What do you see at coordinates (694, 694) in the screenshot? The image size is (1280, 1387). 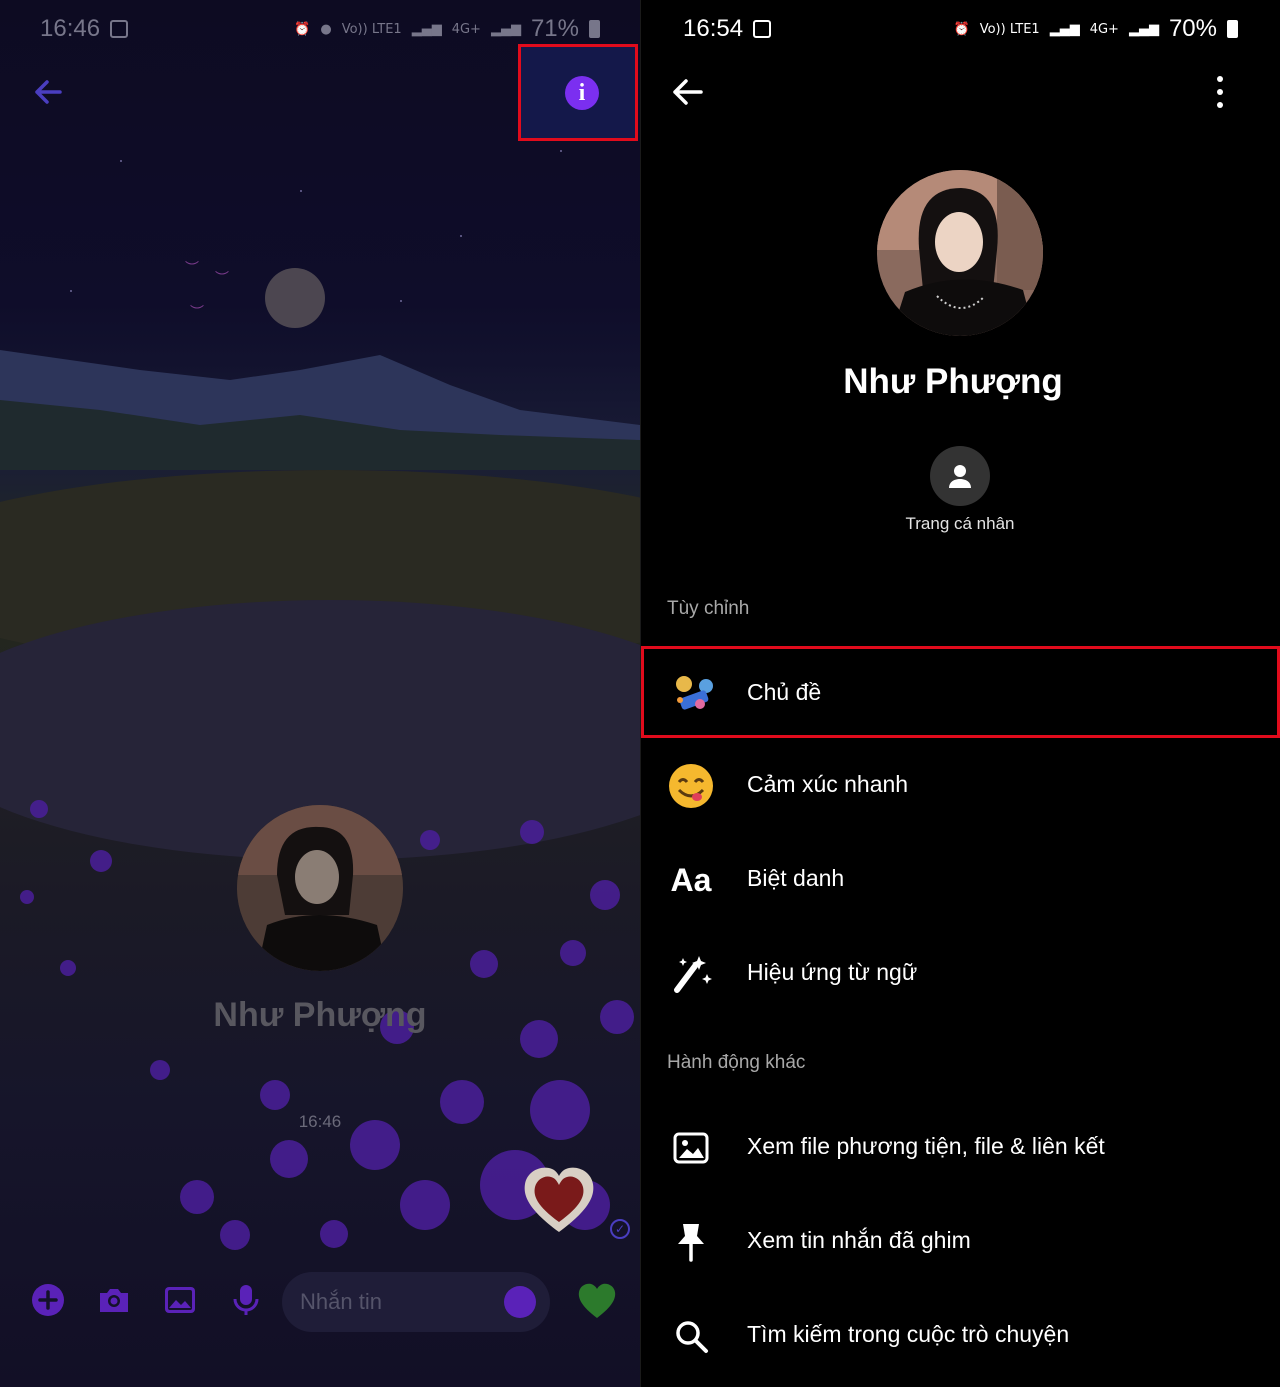 I see `theme-icon` at bounding box center [694, 694].